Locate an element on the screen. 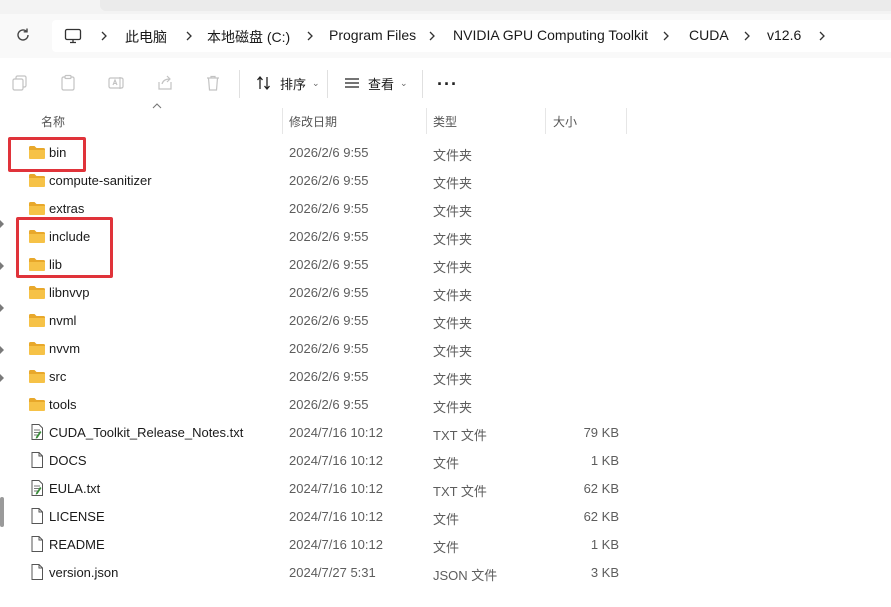 This screenshot has width=891, height=607. column-size: 大小 is located at coordinates (565, 121).